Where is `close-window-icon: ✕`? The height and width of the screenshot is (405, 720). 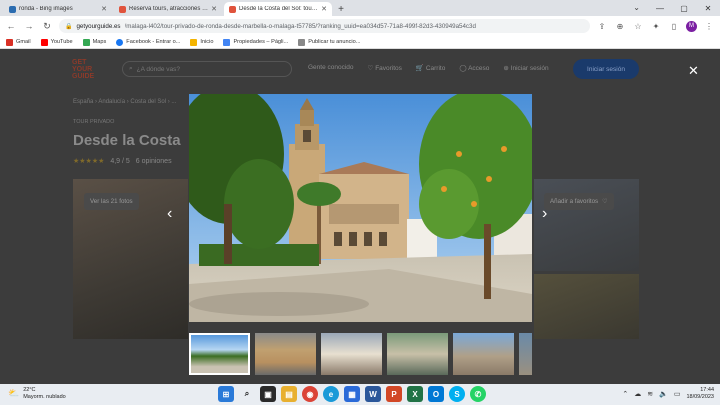 close-window-icon: ✕ is located at coordinates (708, 8).